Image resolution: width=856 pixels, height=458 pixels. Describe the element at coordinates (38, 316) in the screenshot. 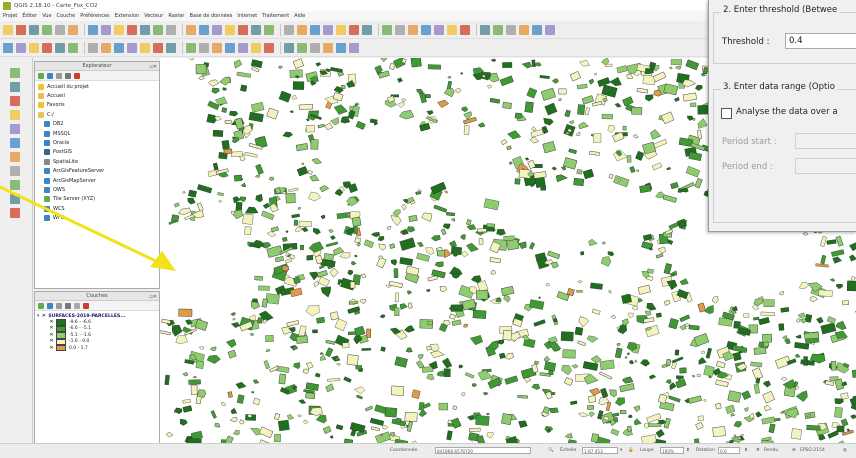

I see `collapse-icon: ▾` at that location.